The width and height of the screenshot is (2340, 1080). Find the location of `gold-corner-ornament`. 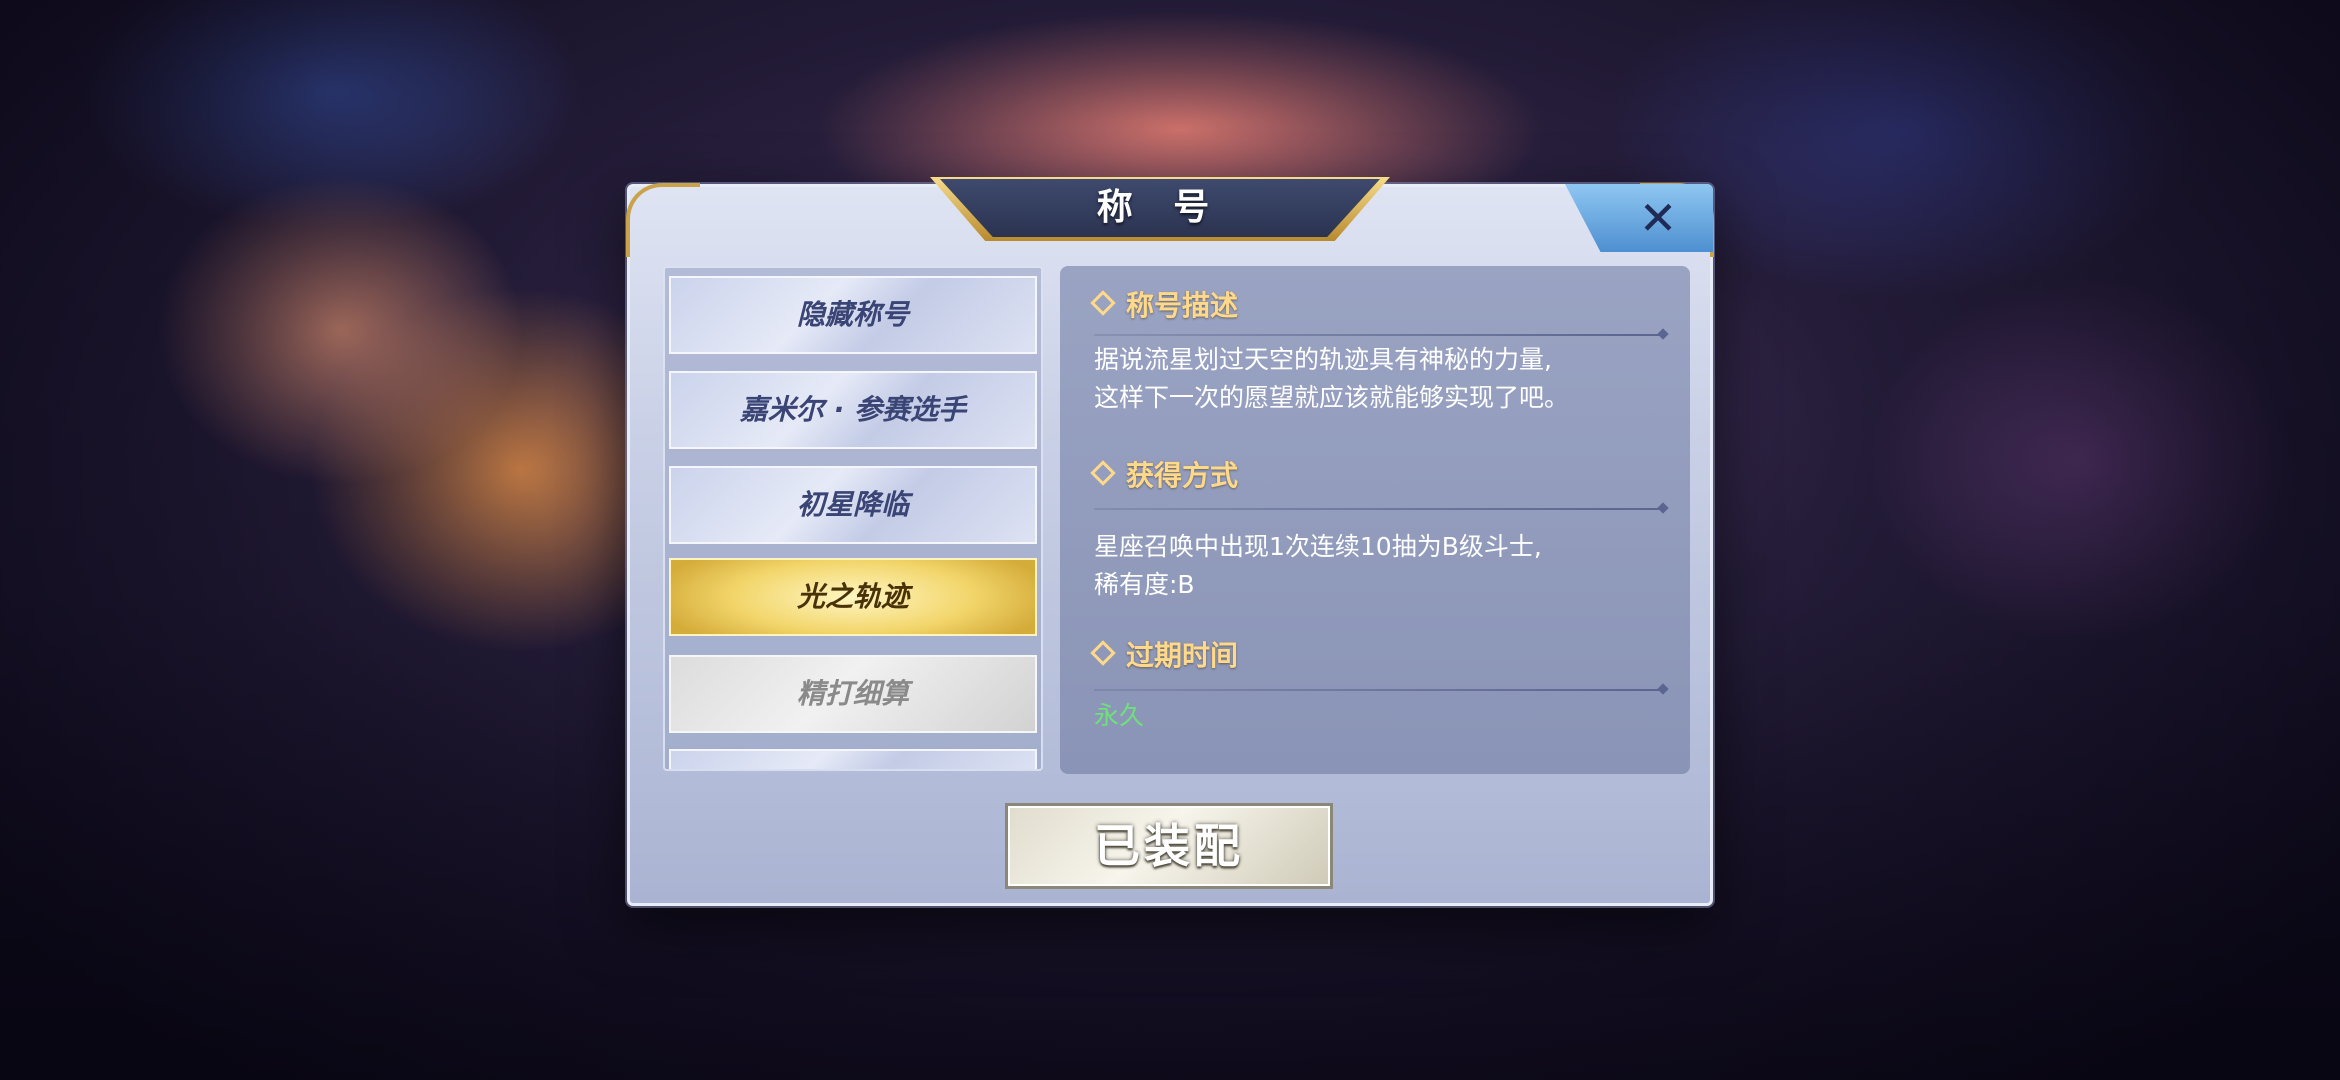

gold-corner-ornament is located at coordinates (663, 220).